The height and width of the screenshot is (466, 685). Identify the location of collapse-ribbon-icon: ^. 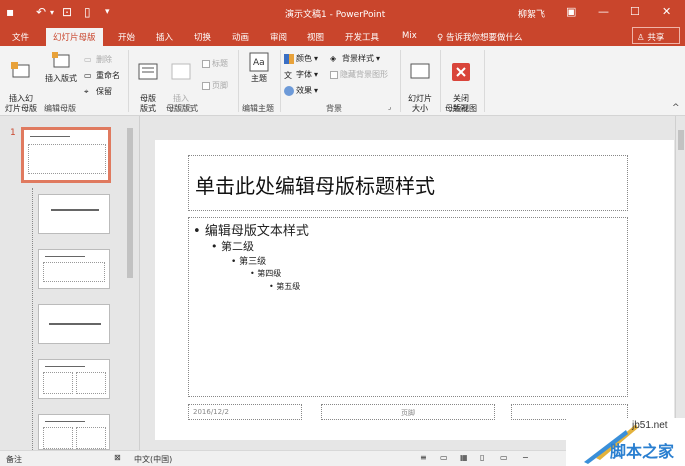
(676, 108).